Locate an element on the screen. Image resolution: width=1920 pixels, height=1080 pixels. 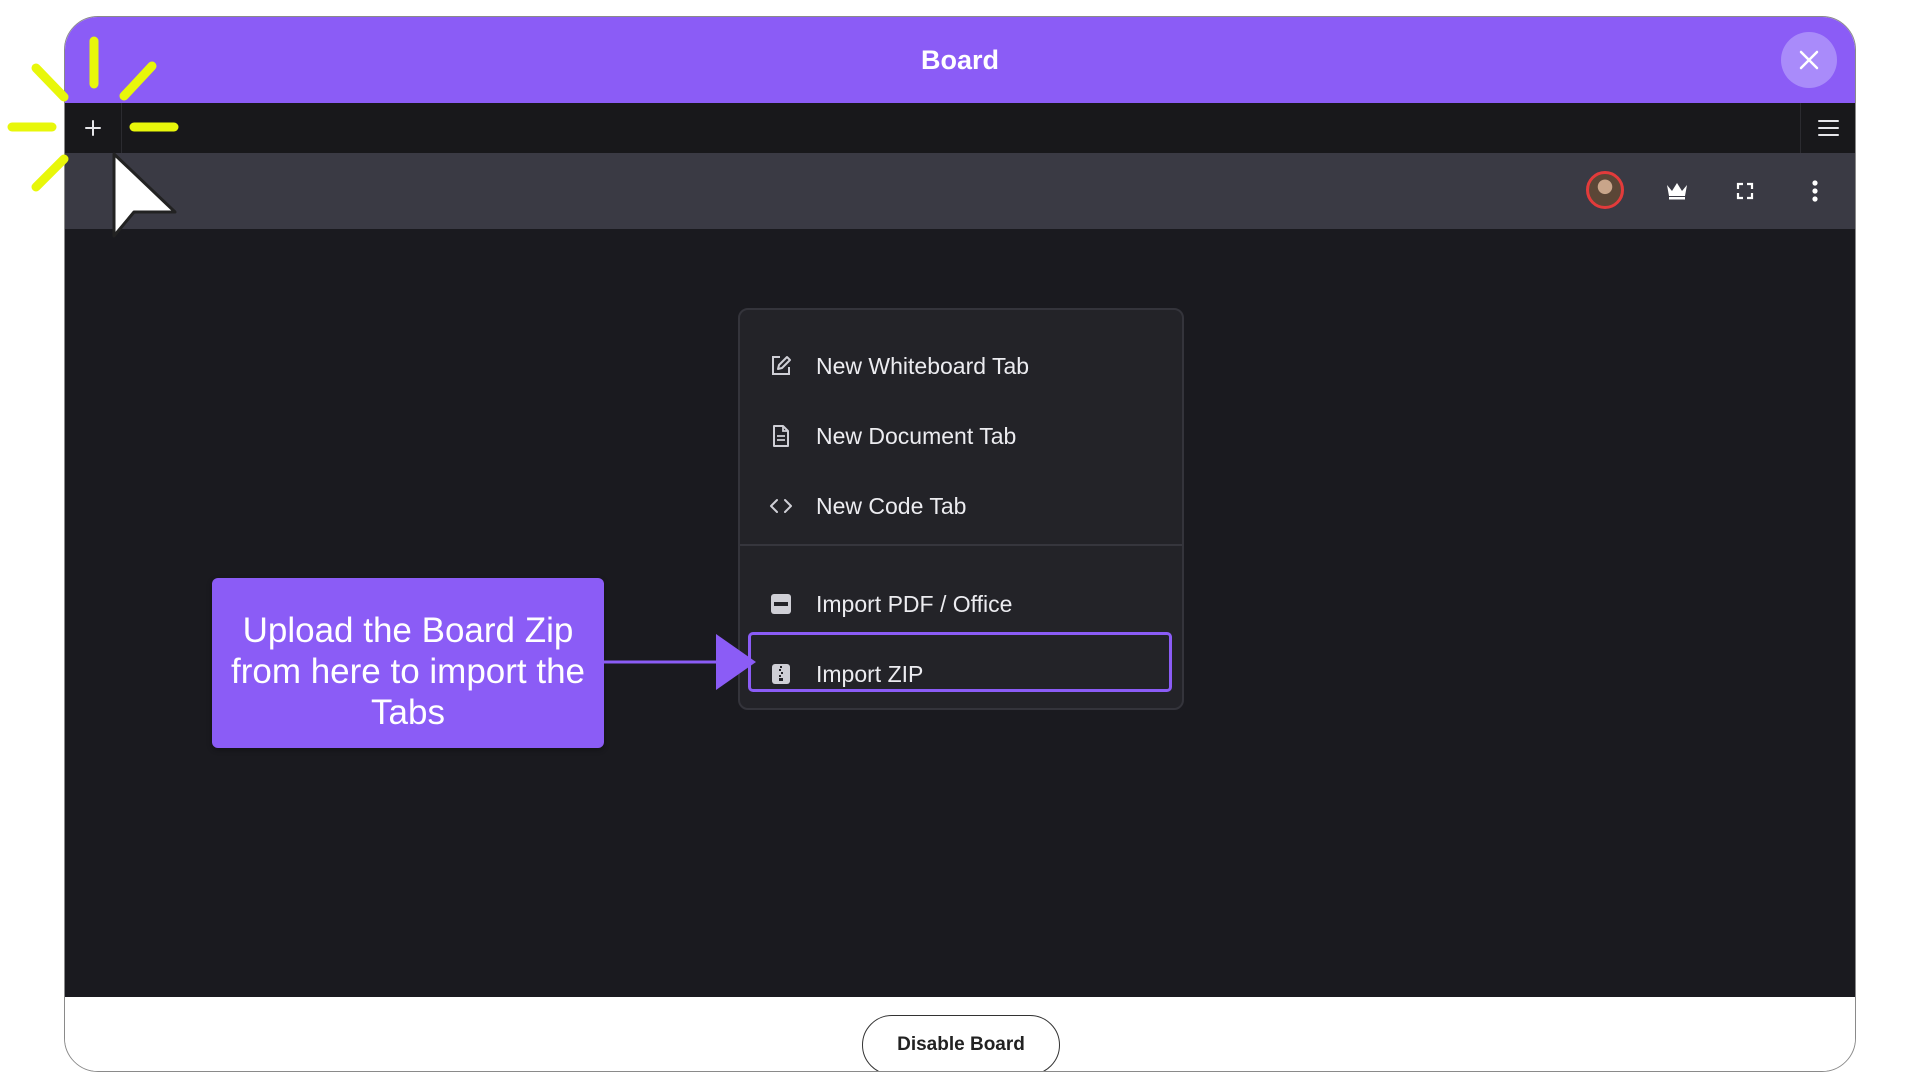
attention-rays is located at coordinates (93, 114).